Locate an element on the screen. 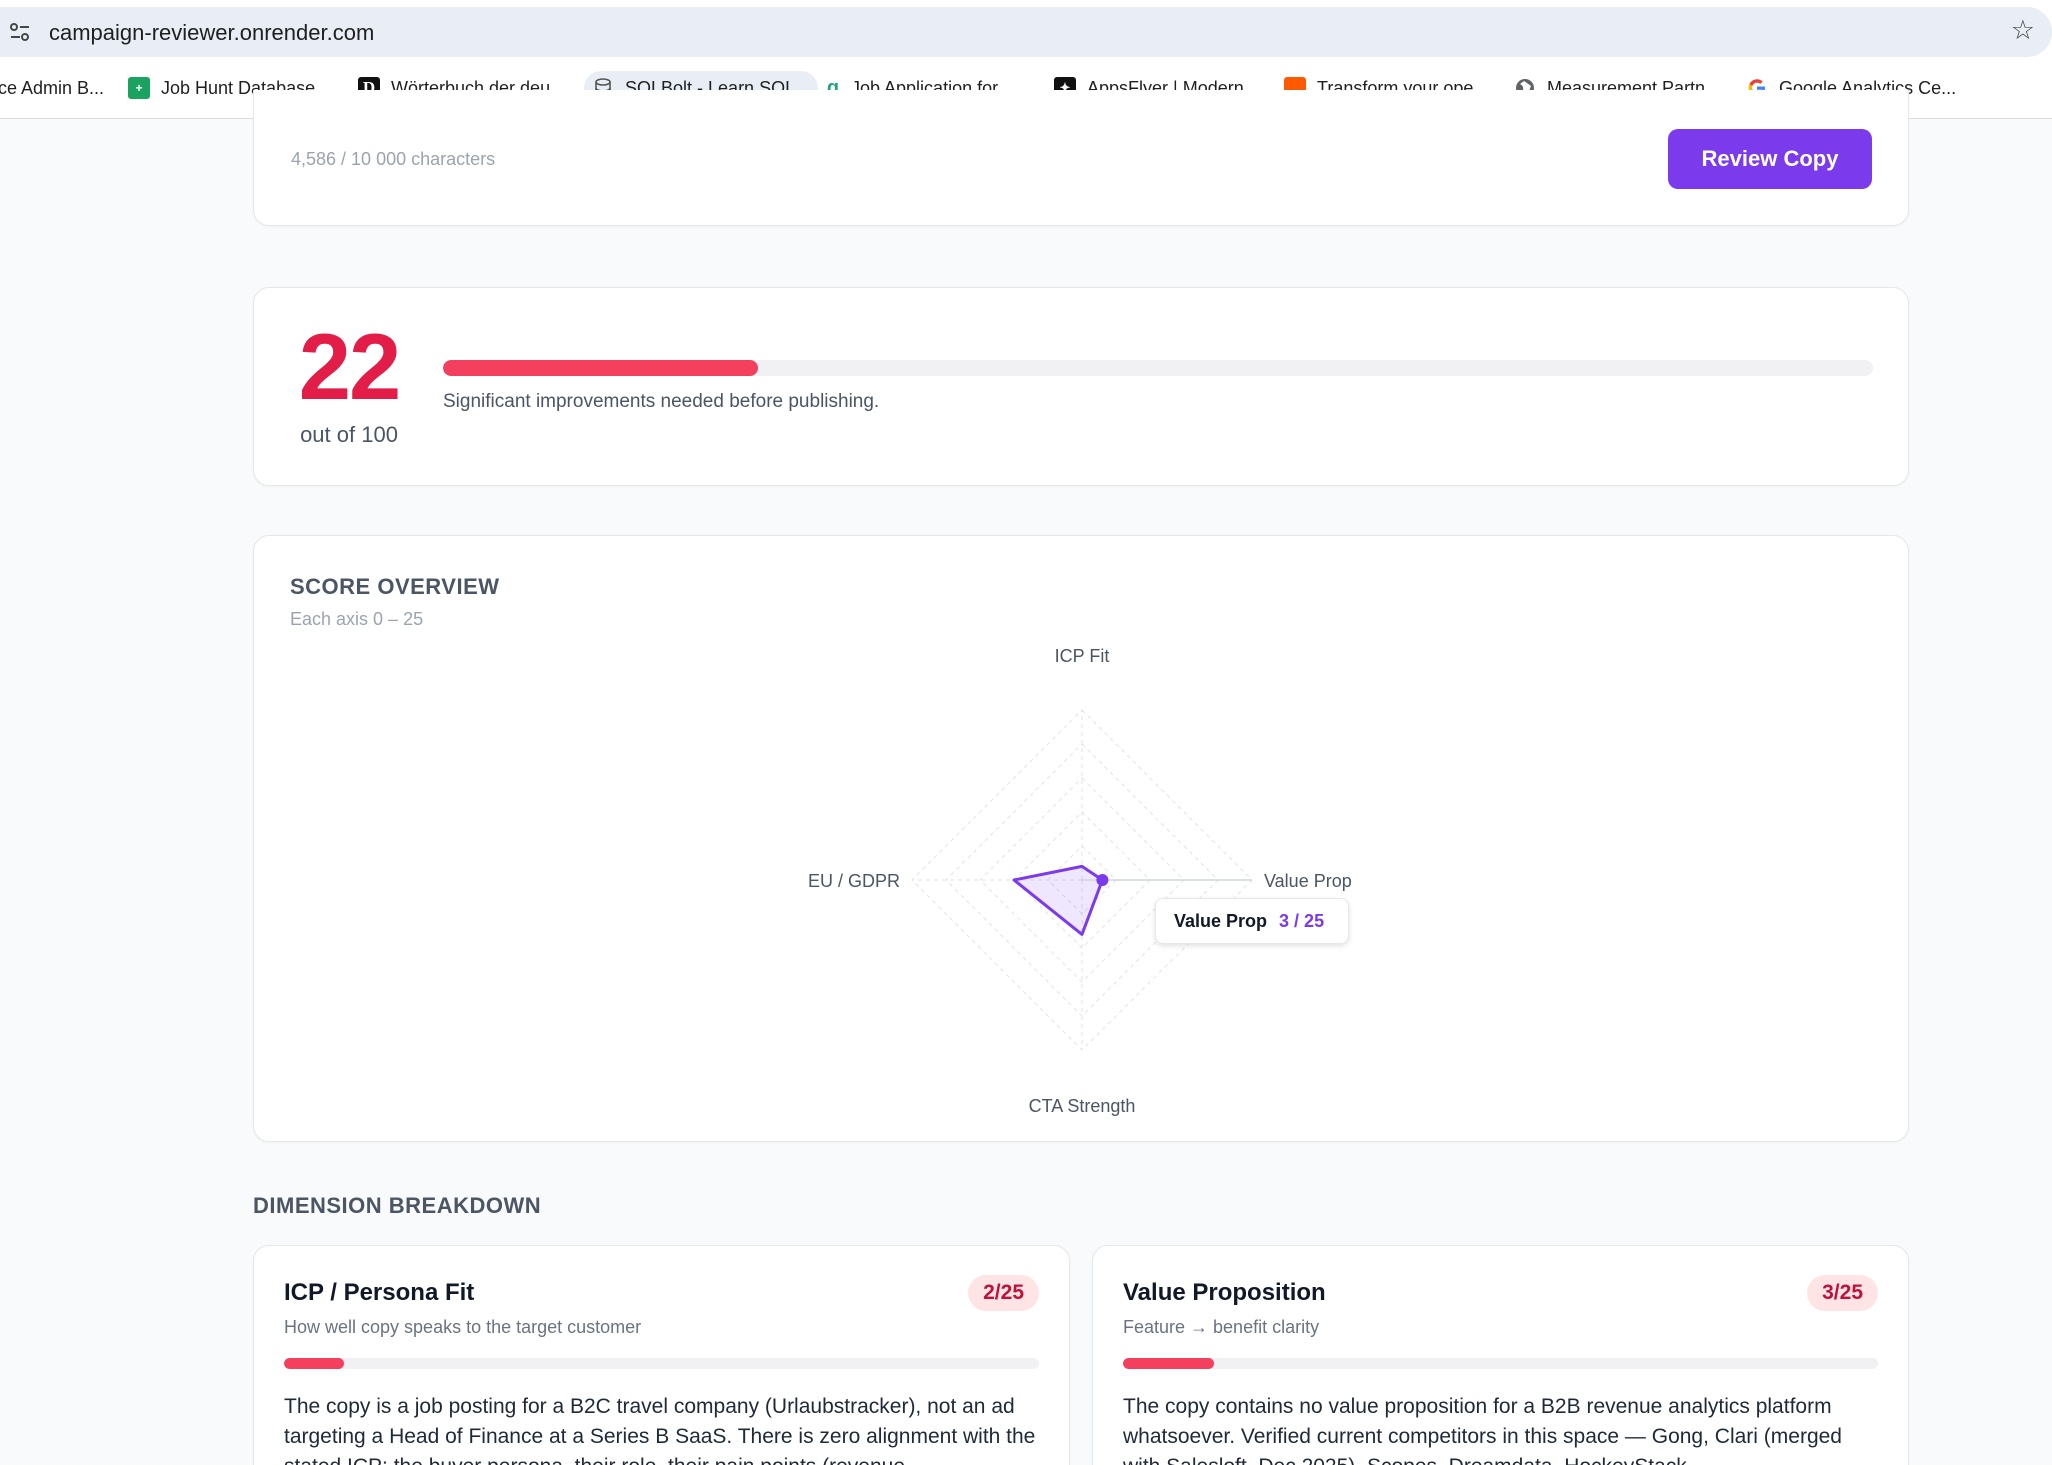 The width and height of the screenshot is (2052, 1465). score-value: 22 is located at coordinates (350, 366).